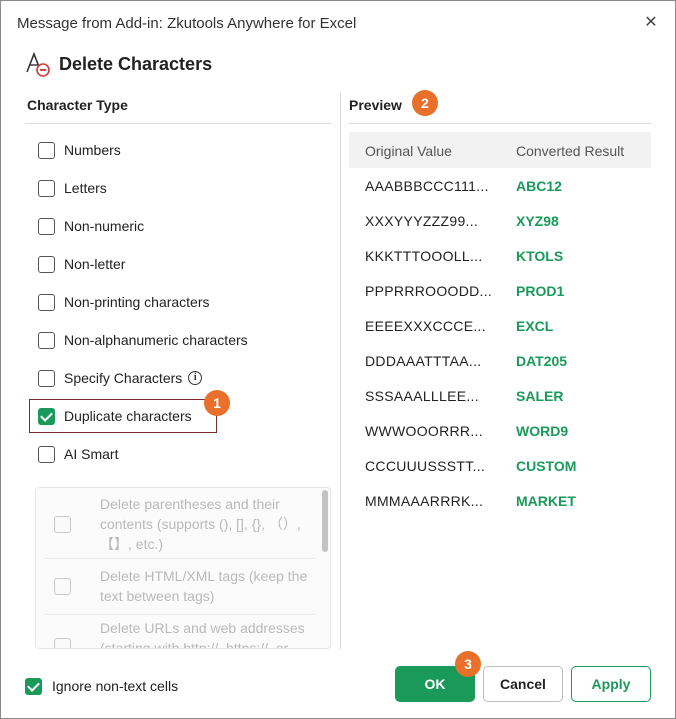 Image resolution: width=676 pixels, height=719 pixels. I want to click on dialog-header: Delete Characters, so click(118, 64).